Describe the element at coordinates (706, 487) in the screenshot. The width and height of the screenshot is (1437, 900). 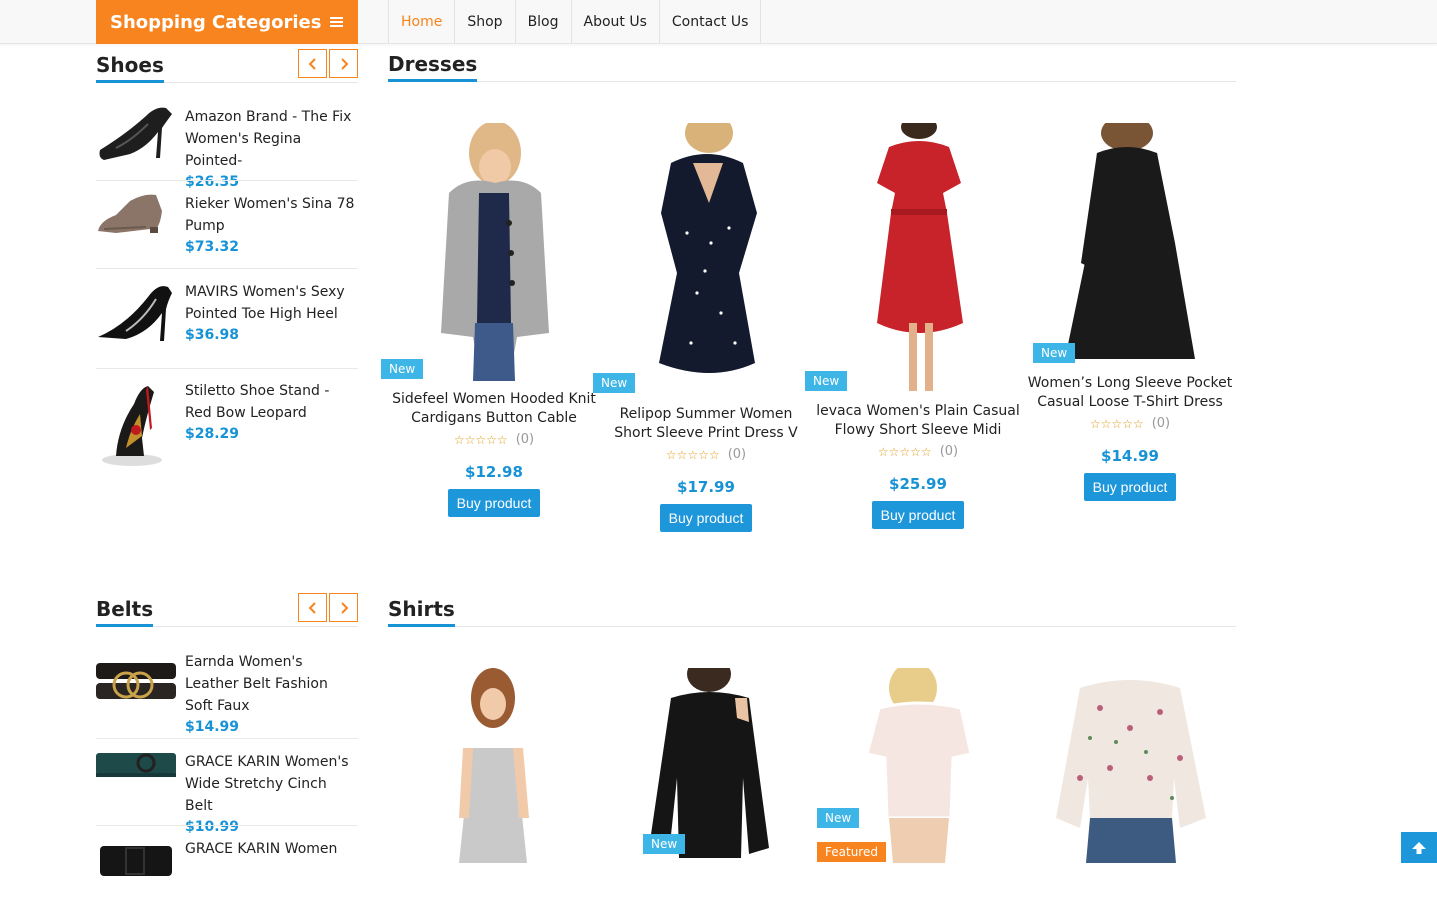
I see `product-price: $17.99` at that location.